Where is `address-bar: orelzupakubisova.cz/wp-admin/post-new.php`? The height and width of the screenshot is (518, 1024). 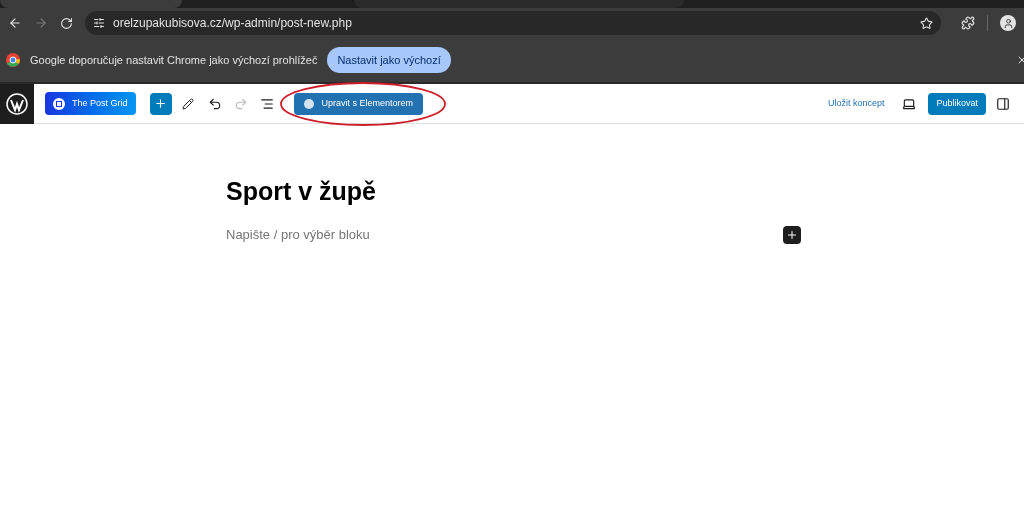 address-bar: orelzupakubisova.cz/wp-admin/post-new.php is located at coordinates (513, 23).